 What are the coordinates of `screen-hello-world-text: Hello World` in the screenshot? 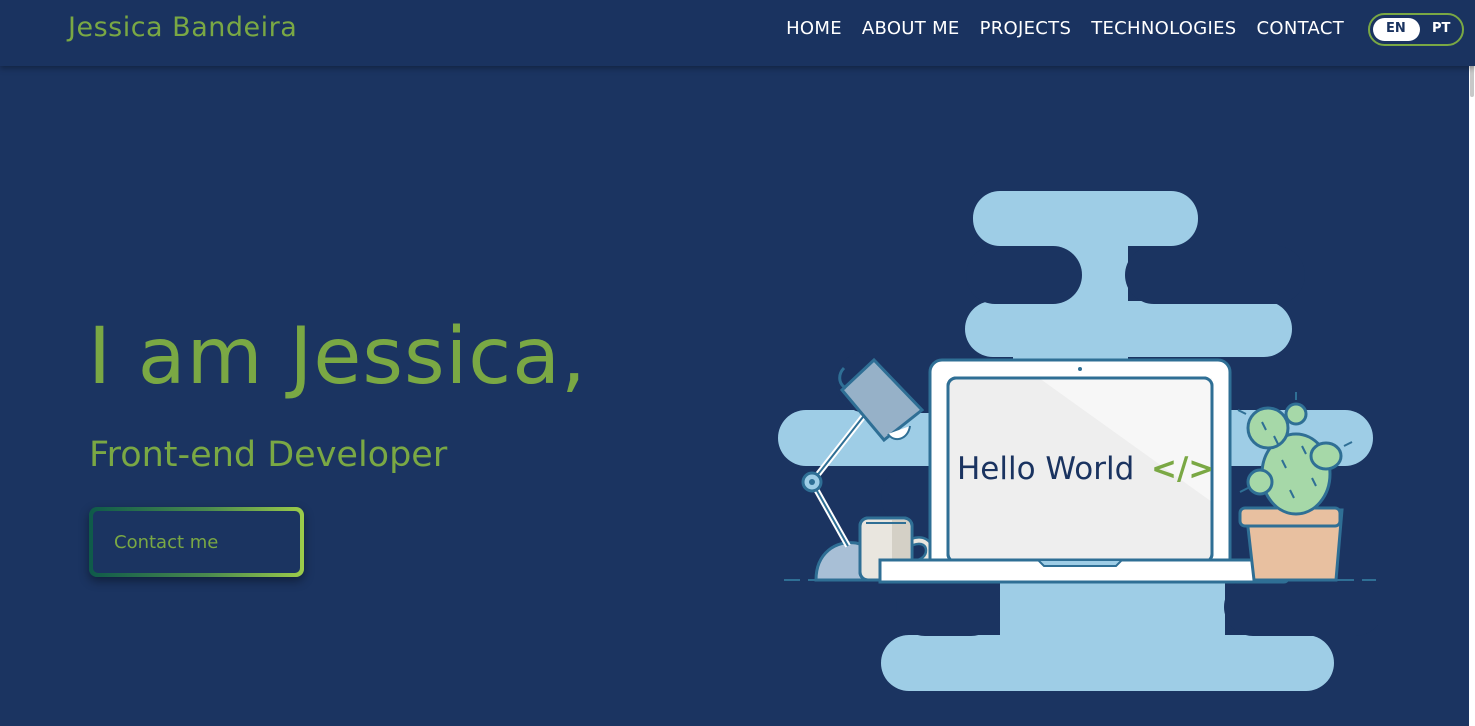 It's located at (1045, 469).